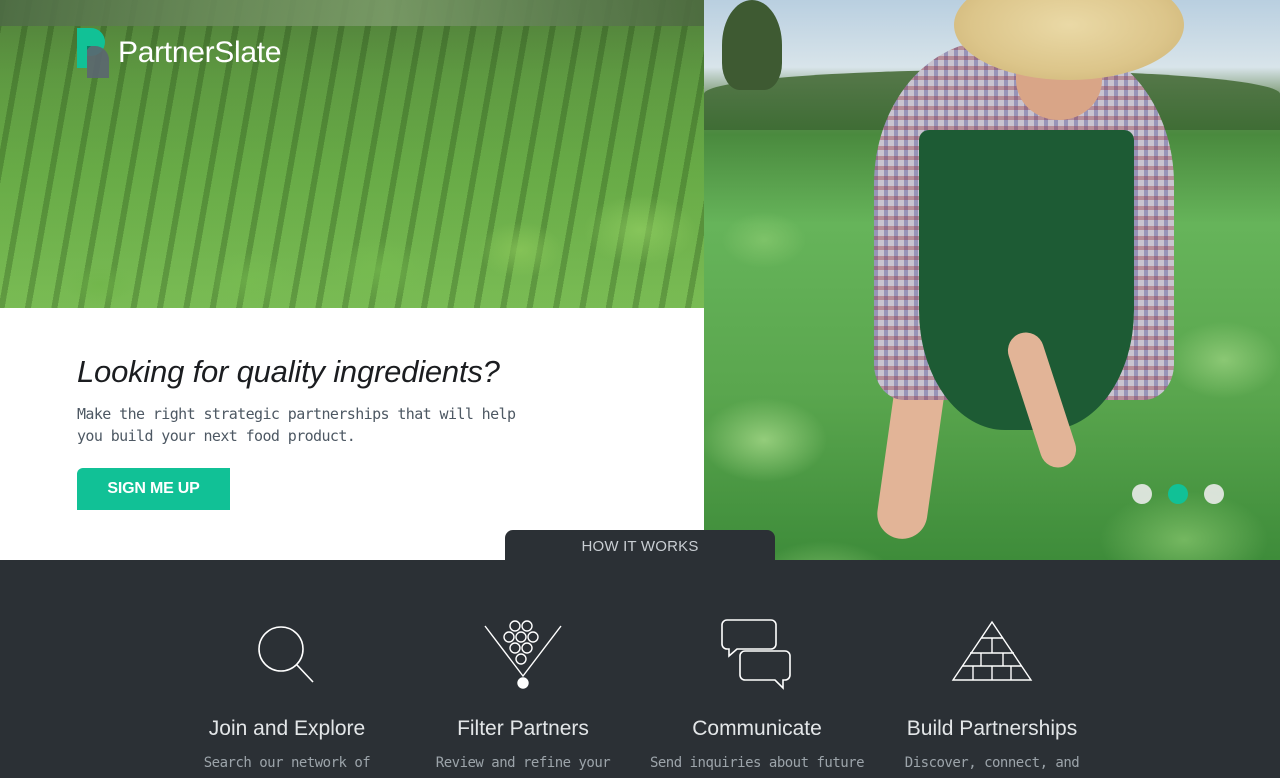 Image resolution: width=1280 pixels, height=778 pixels. What do you see at coordinates (523, 763) in the screenshot?
I see `step-desc: Review and refine your` at bounding box center [523, 763].